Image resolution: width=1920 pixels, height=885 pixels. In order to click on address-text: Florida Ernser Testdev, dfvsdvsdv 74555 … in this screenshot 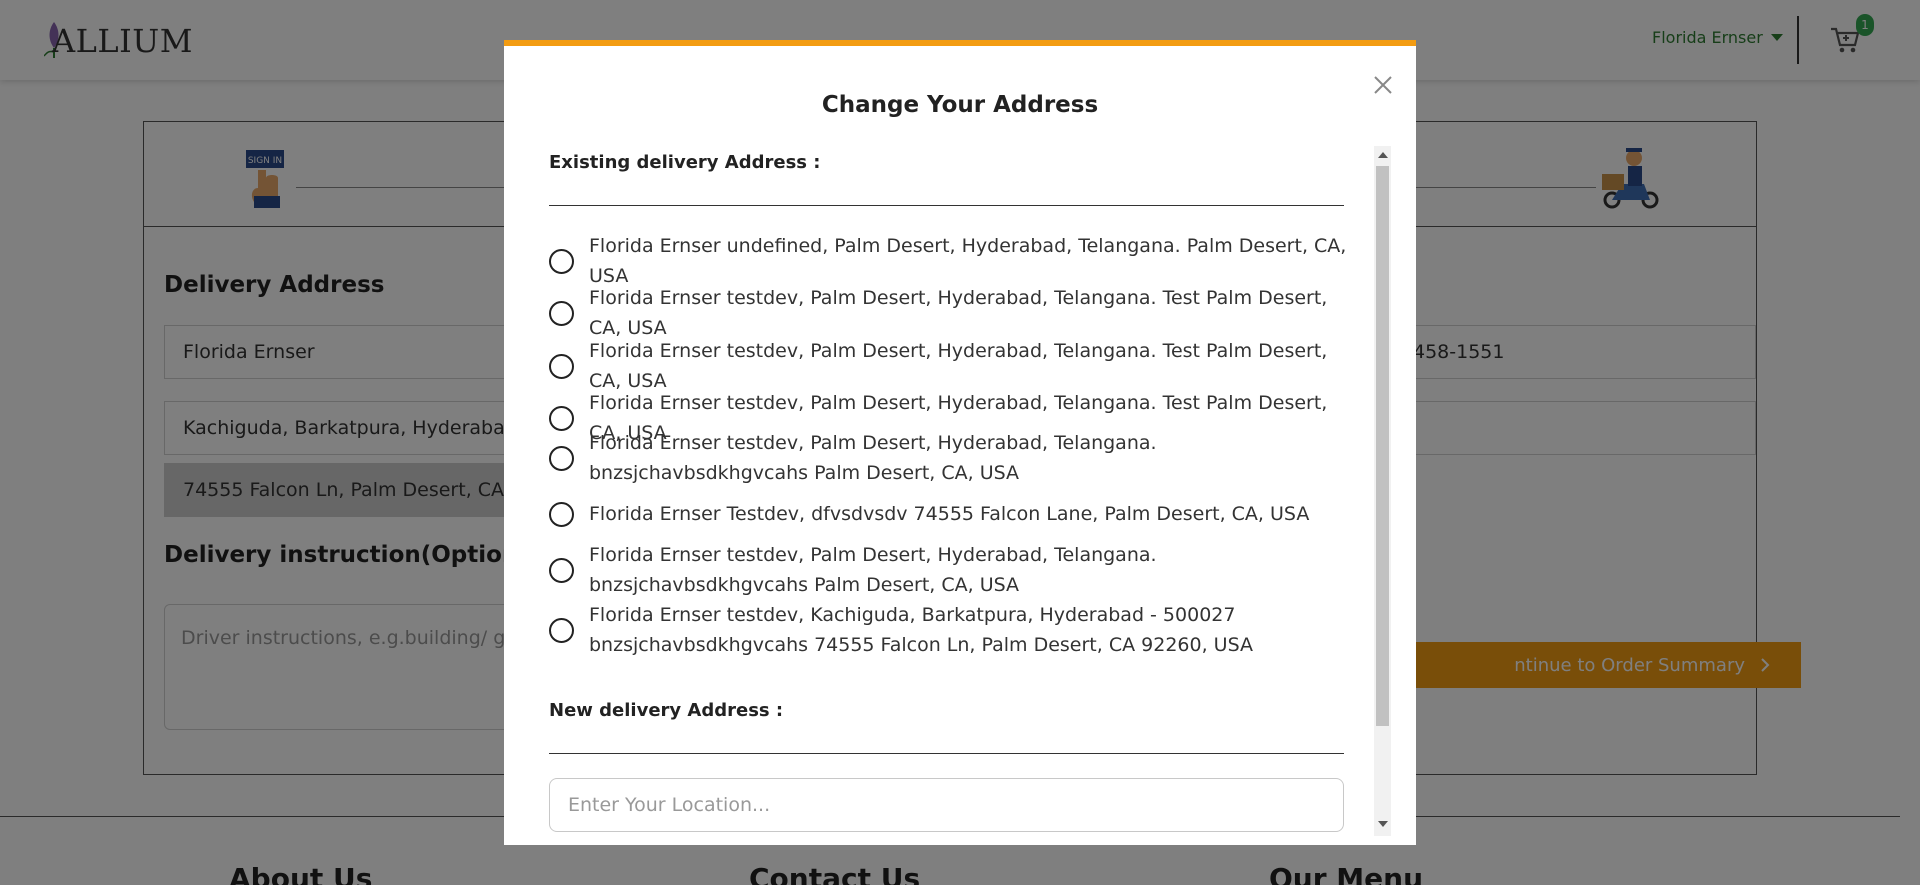, I will do `click(949, 514)`.